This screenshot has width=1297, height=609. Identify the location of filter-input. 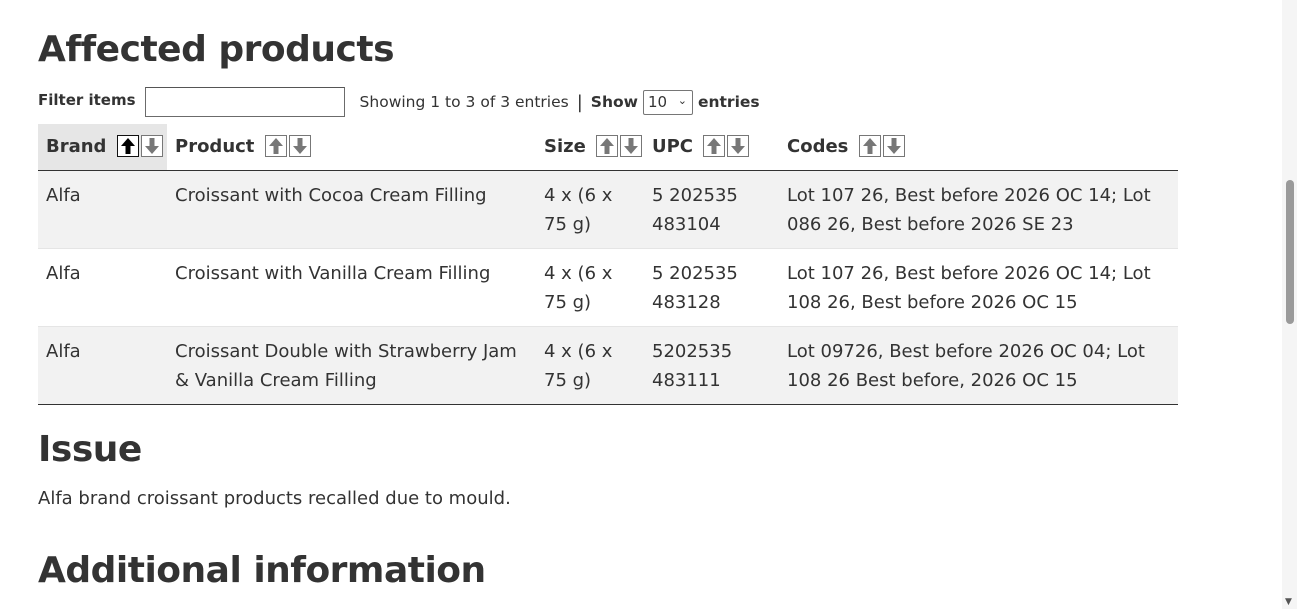
(244, 102).